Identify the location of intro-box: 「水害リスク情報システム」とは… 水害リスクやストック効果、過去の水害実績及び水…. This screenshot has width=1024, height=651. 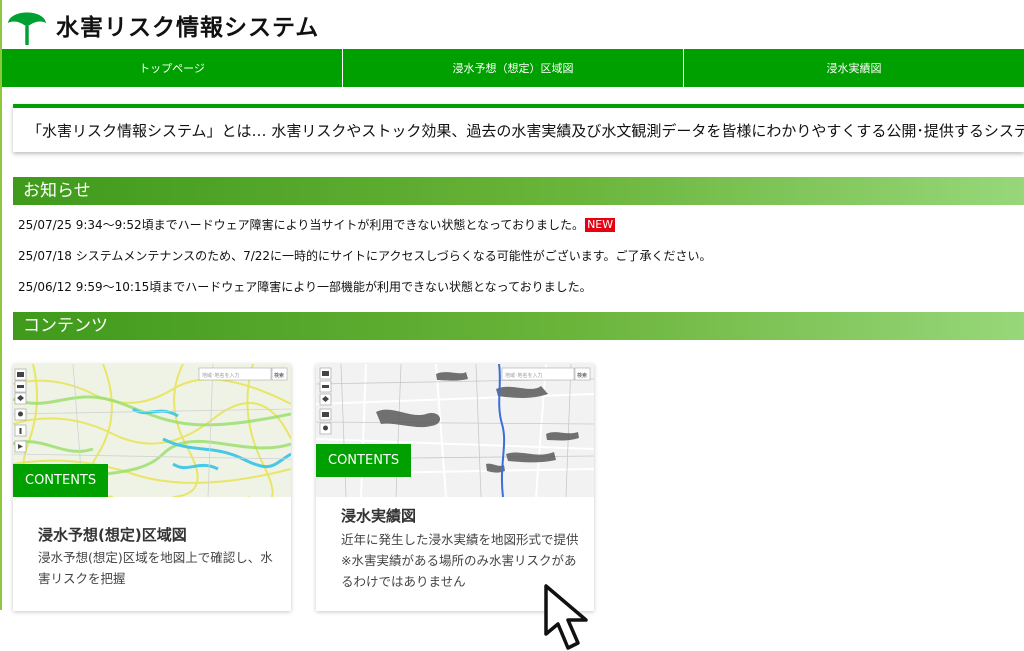
(518, 128).